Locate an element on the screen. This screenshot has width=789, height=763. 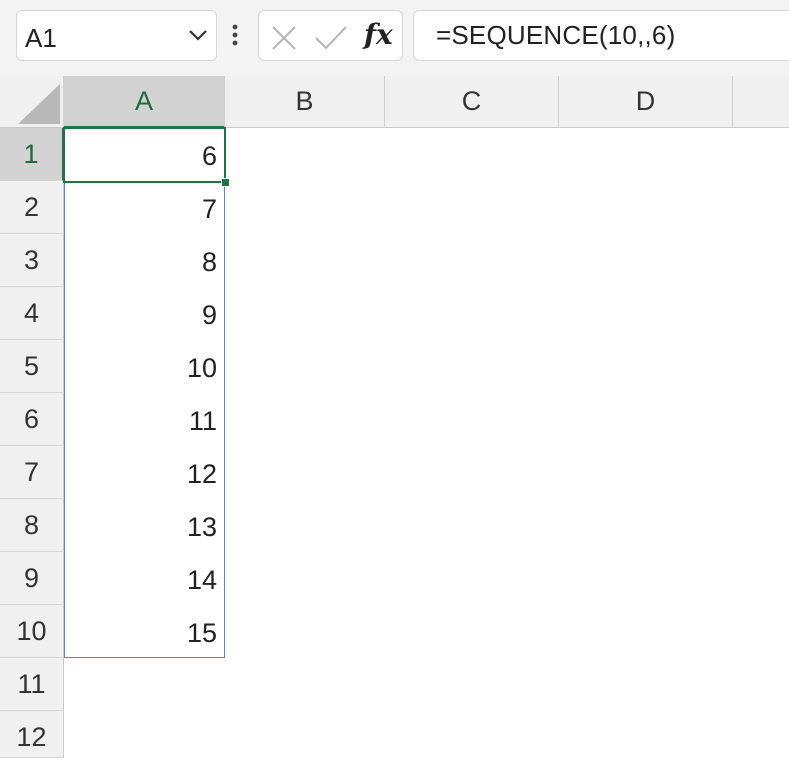
column-header-c: C is located at coordinates (472, 102).